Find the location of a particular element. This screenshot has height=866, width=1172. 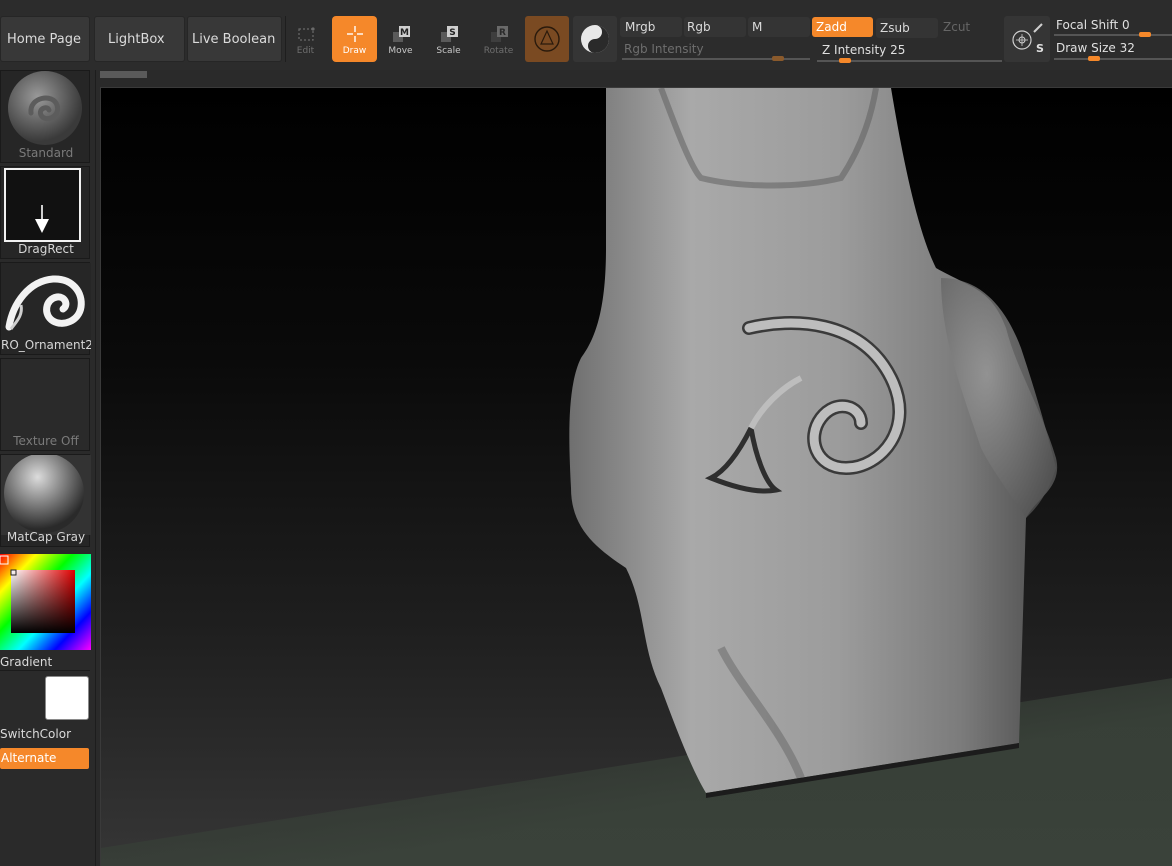

lightbox-label: LightBox is located at coordinates (136, 39).